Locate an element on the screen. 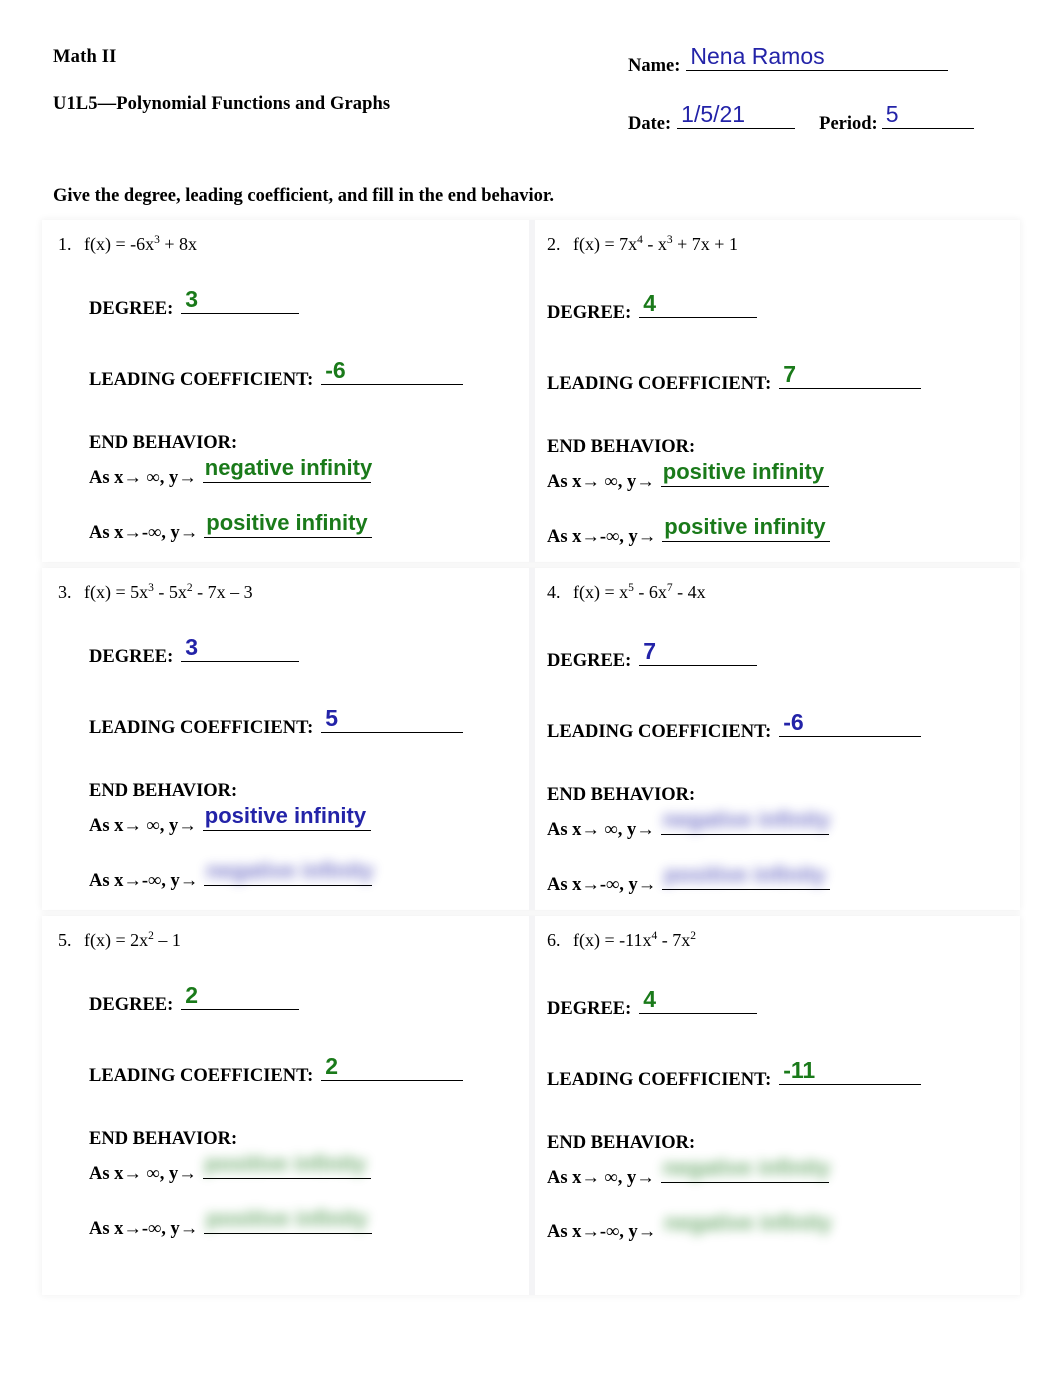 The width and height of the screenshot is (1062, 1377). problem-number: 2. is located at coordinates (554, 244).